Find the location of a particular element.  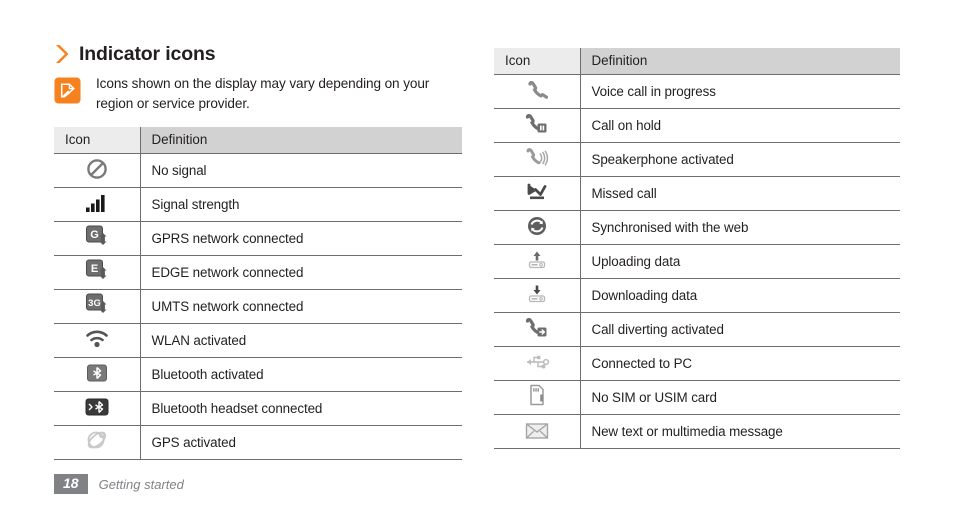

table-row: Bluetooth headset connected is located at coordinates (258, 408).